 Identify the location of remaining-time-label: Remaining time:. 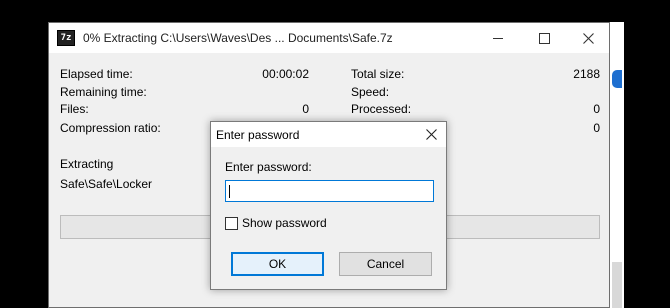
(103, 92).